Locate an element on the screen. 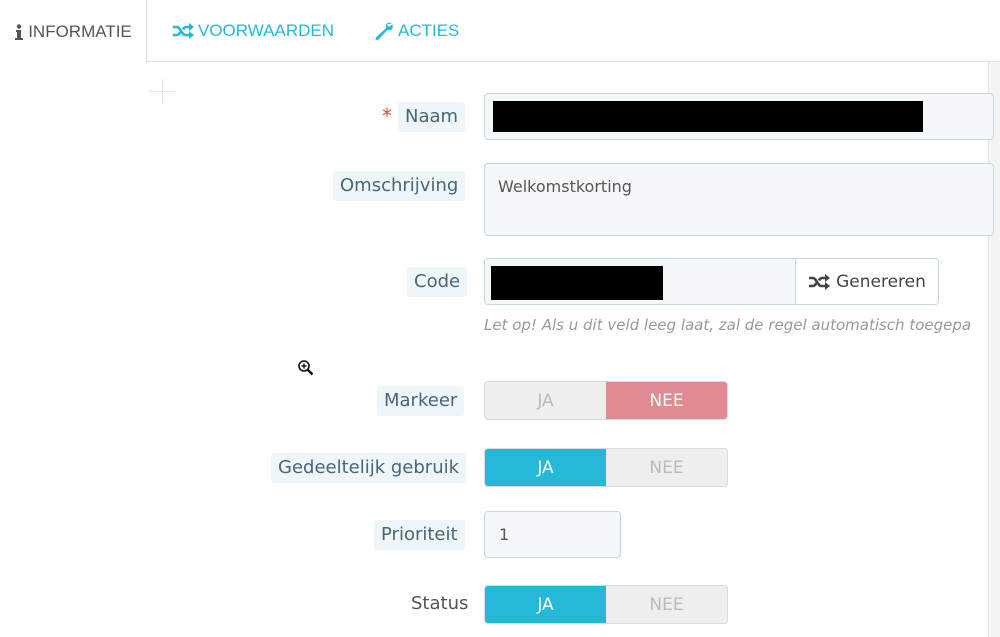 Image resolution: width=1000 pixels, height=637 pixels. tab-label: ACTIES is located at coordinates (429, 30).